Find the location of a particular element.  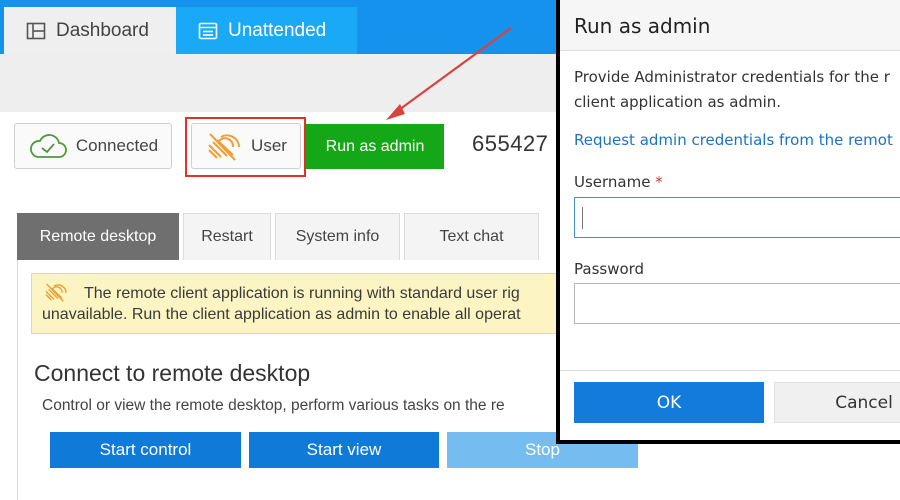

run-as-admin-button: Run as admin is located at coordinates (375, 146).